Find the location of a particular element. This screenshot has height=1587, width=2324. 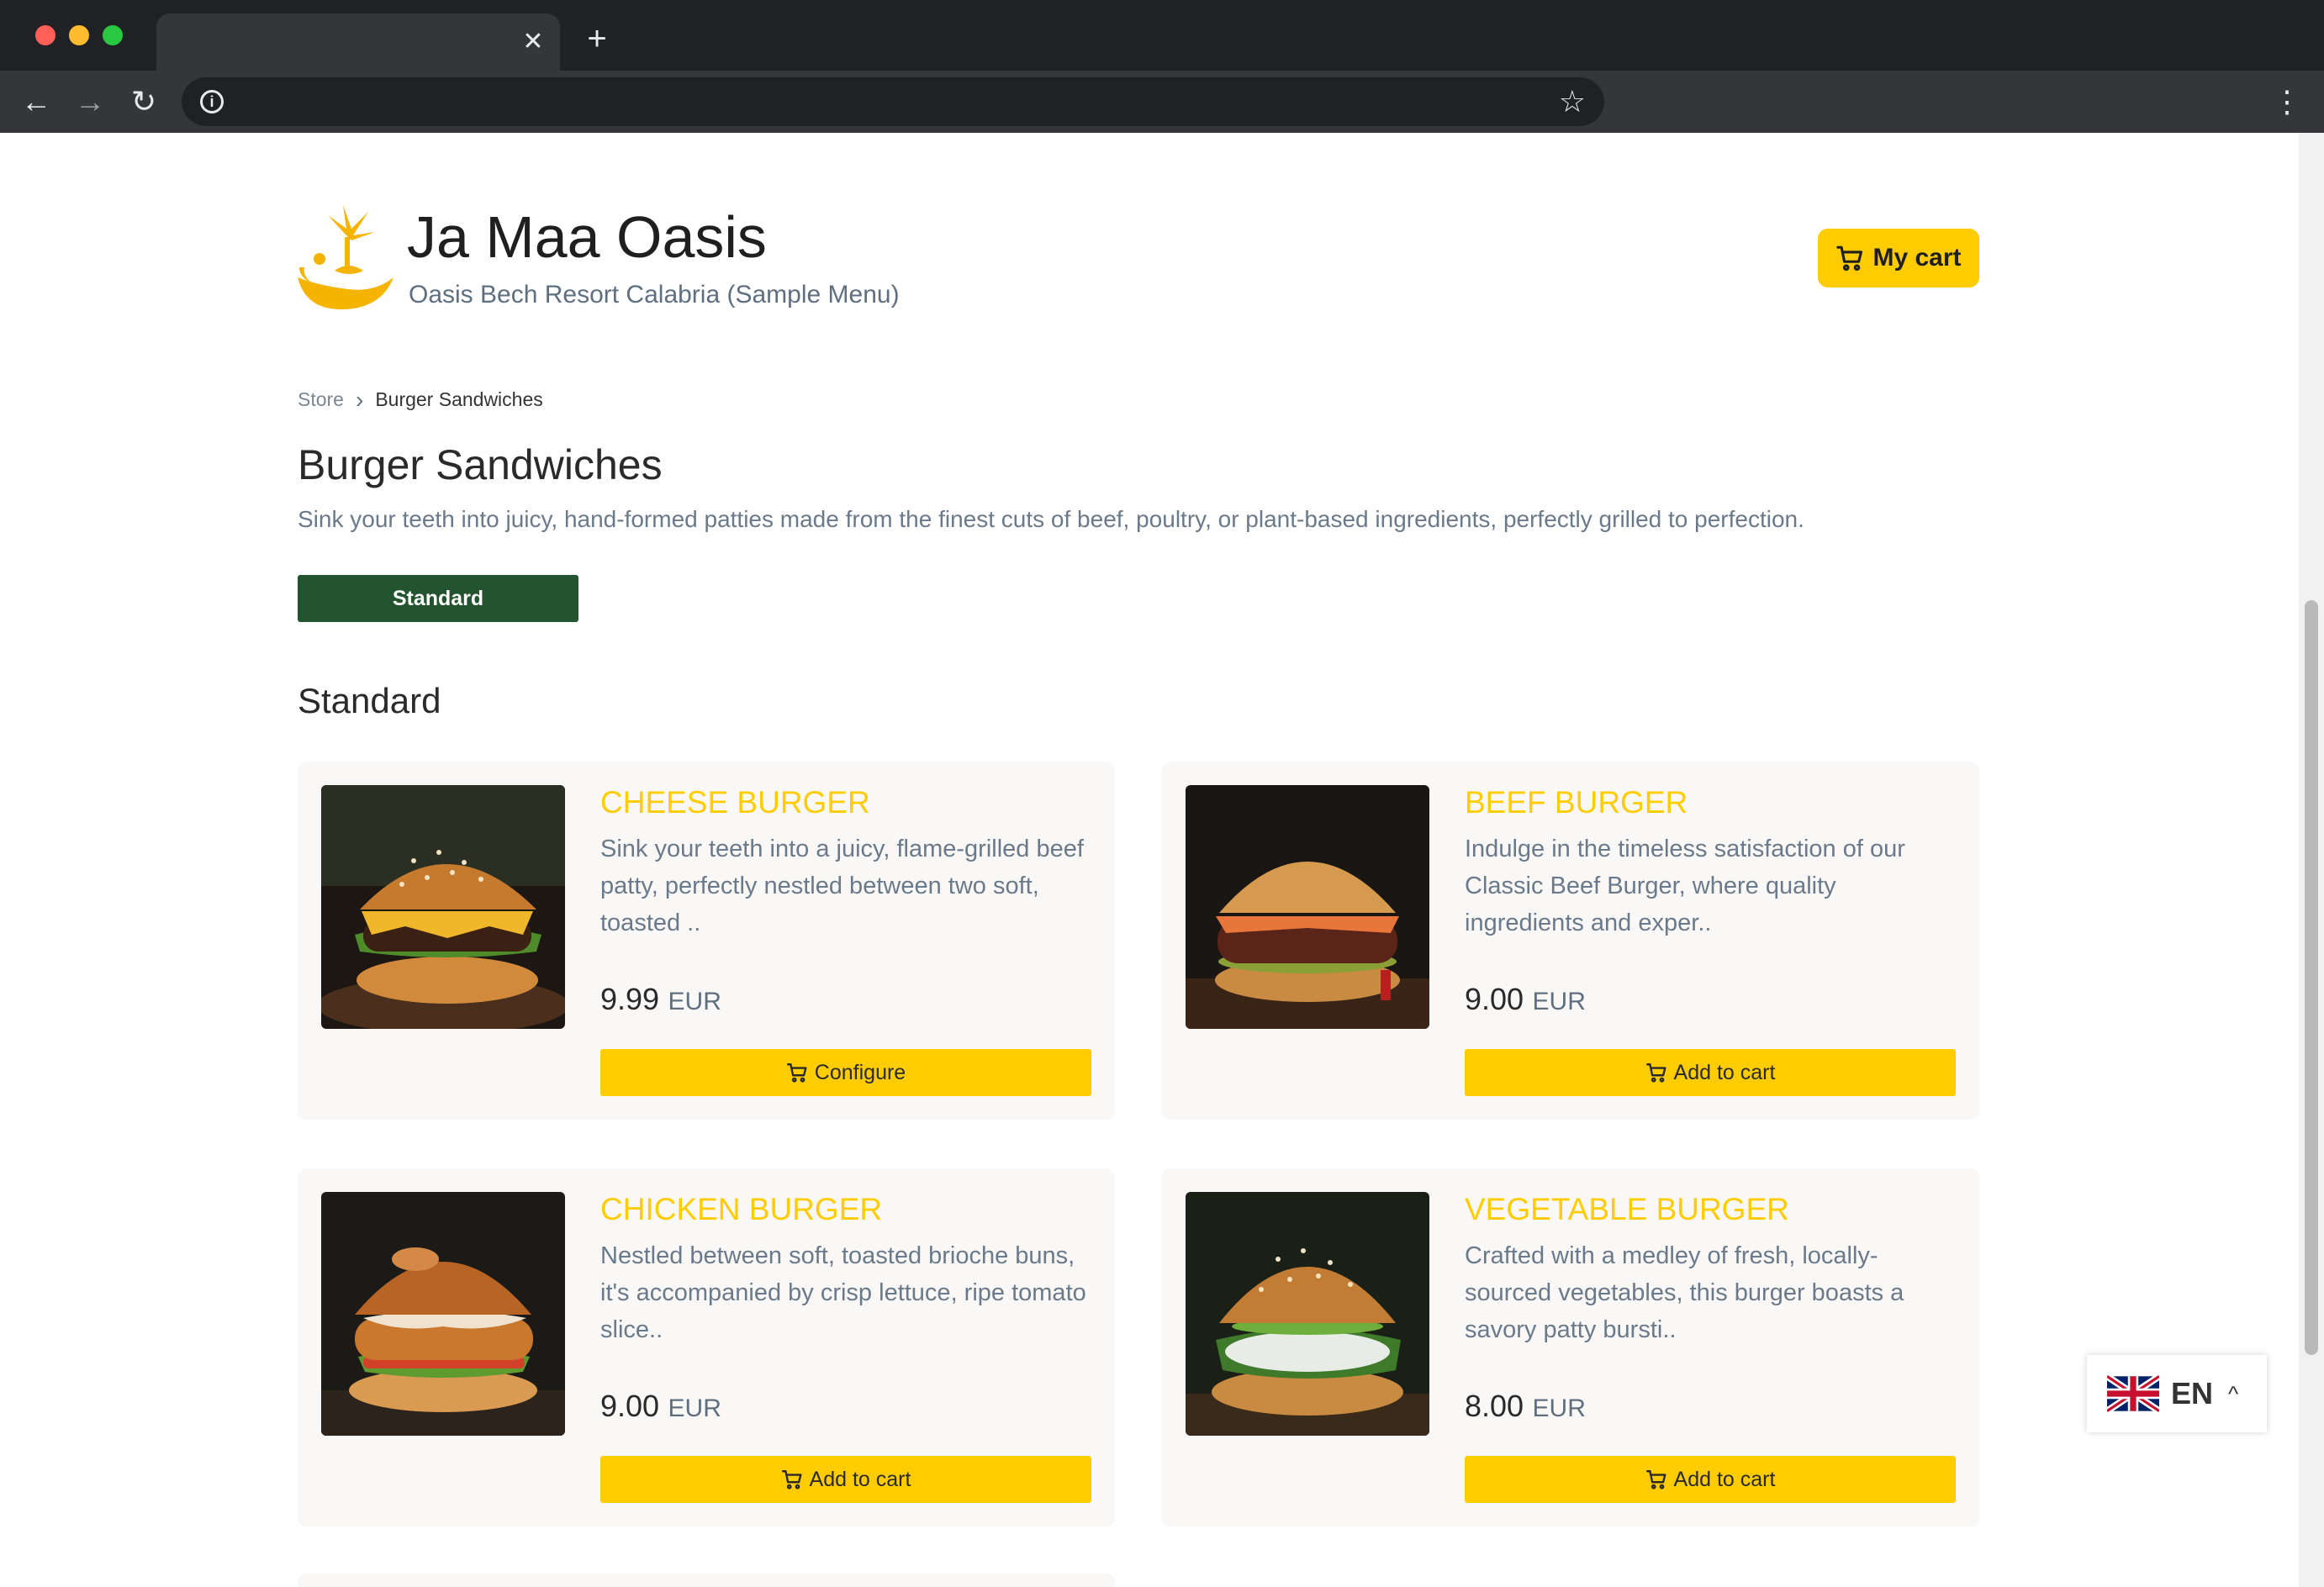

language-code: EN is located at coordinates (2192, 1393).